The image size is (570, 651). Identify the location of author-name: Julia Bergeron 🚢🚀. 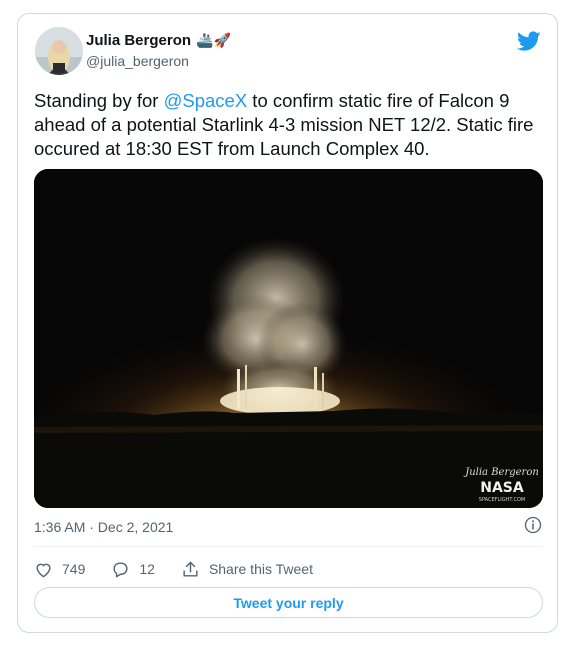
(158, 40).